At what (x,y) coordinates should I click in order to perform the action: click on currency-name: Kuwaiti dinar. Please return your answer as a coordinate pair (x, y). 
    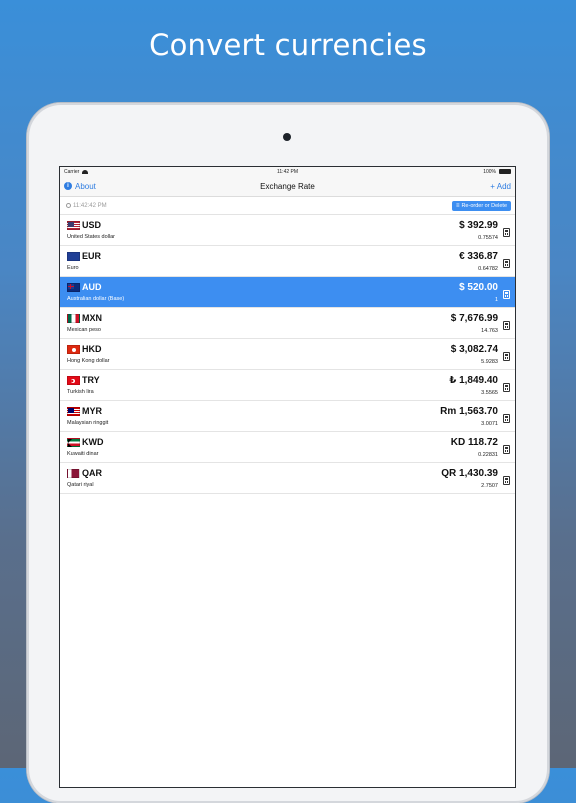
    Looking at the image, I should click on (83, 454).